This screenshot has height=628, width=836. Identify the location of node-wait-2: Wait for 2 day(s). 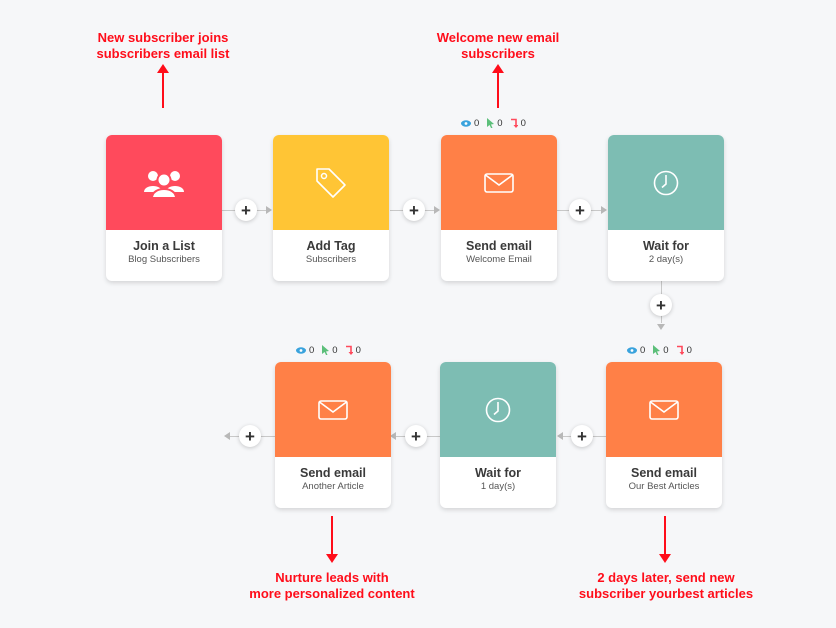
(666, 208).